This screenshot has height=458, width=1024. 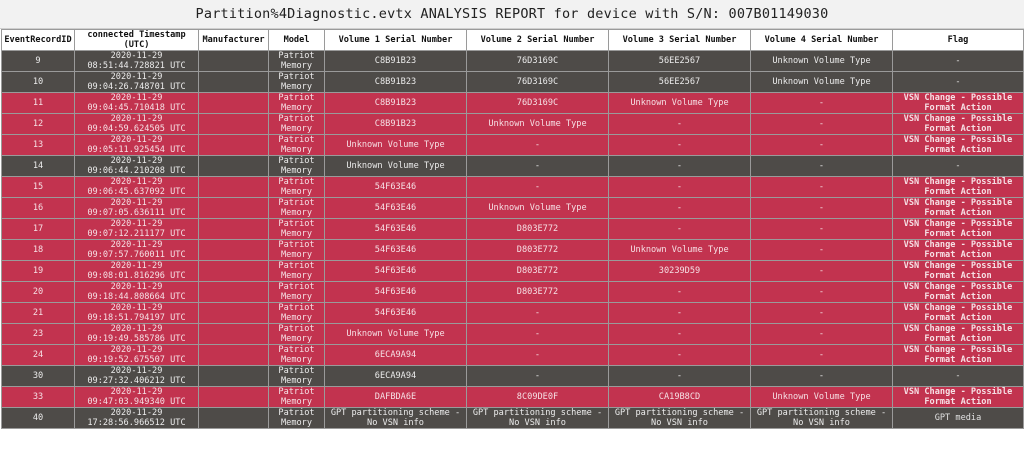 What do you see at coordinates (958, 61) in the screenshot?
I see `cell-flag-line: -` at bounding box center [958, 61].